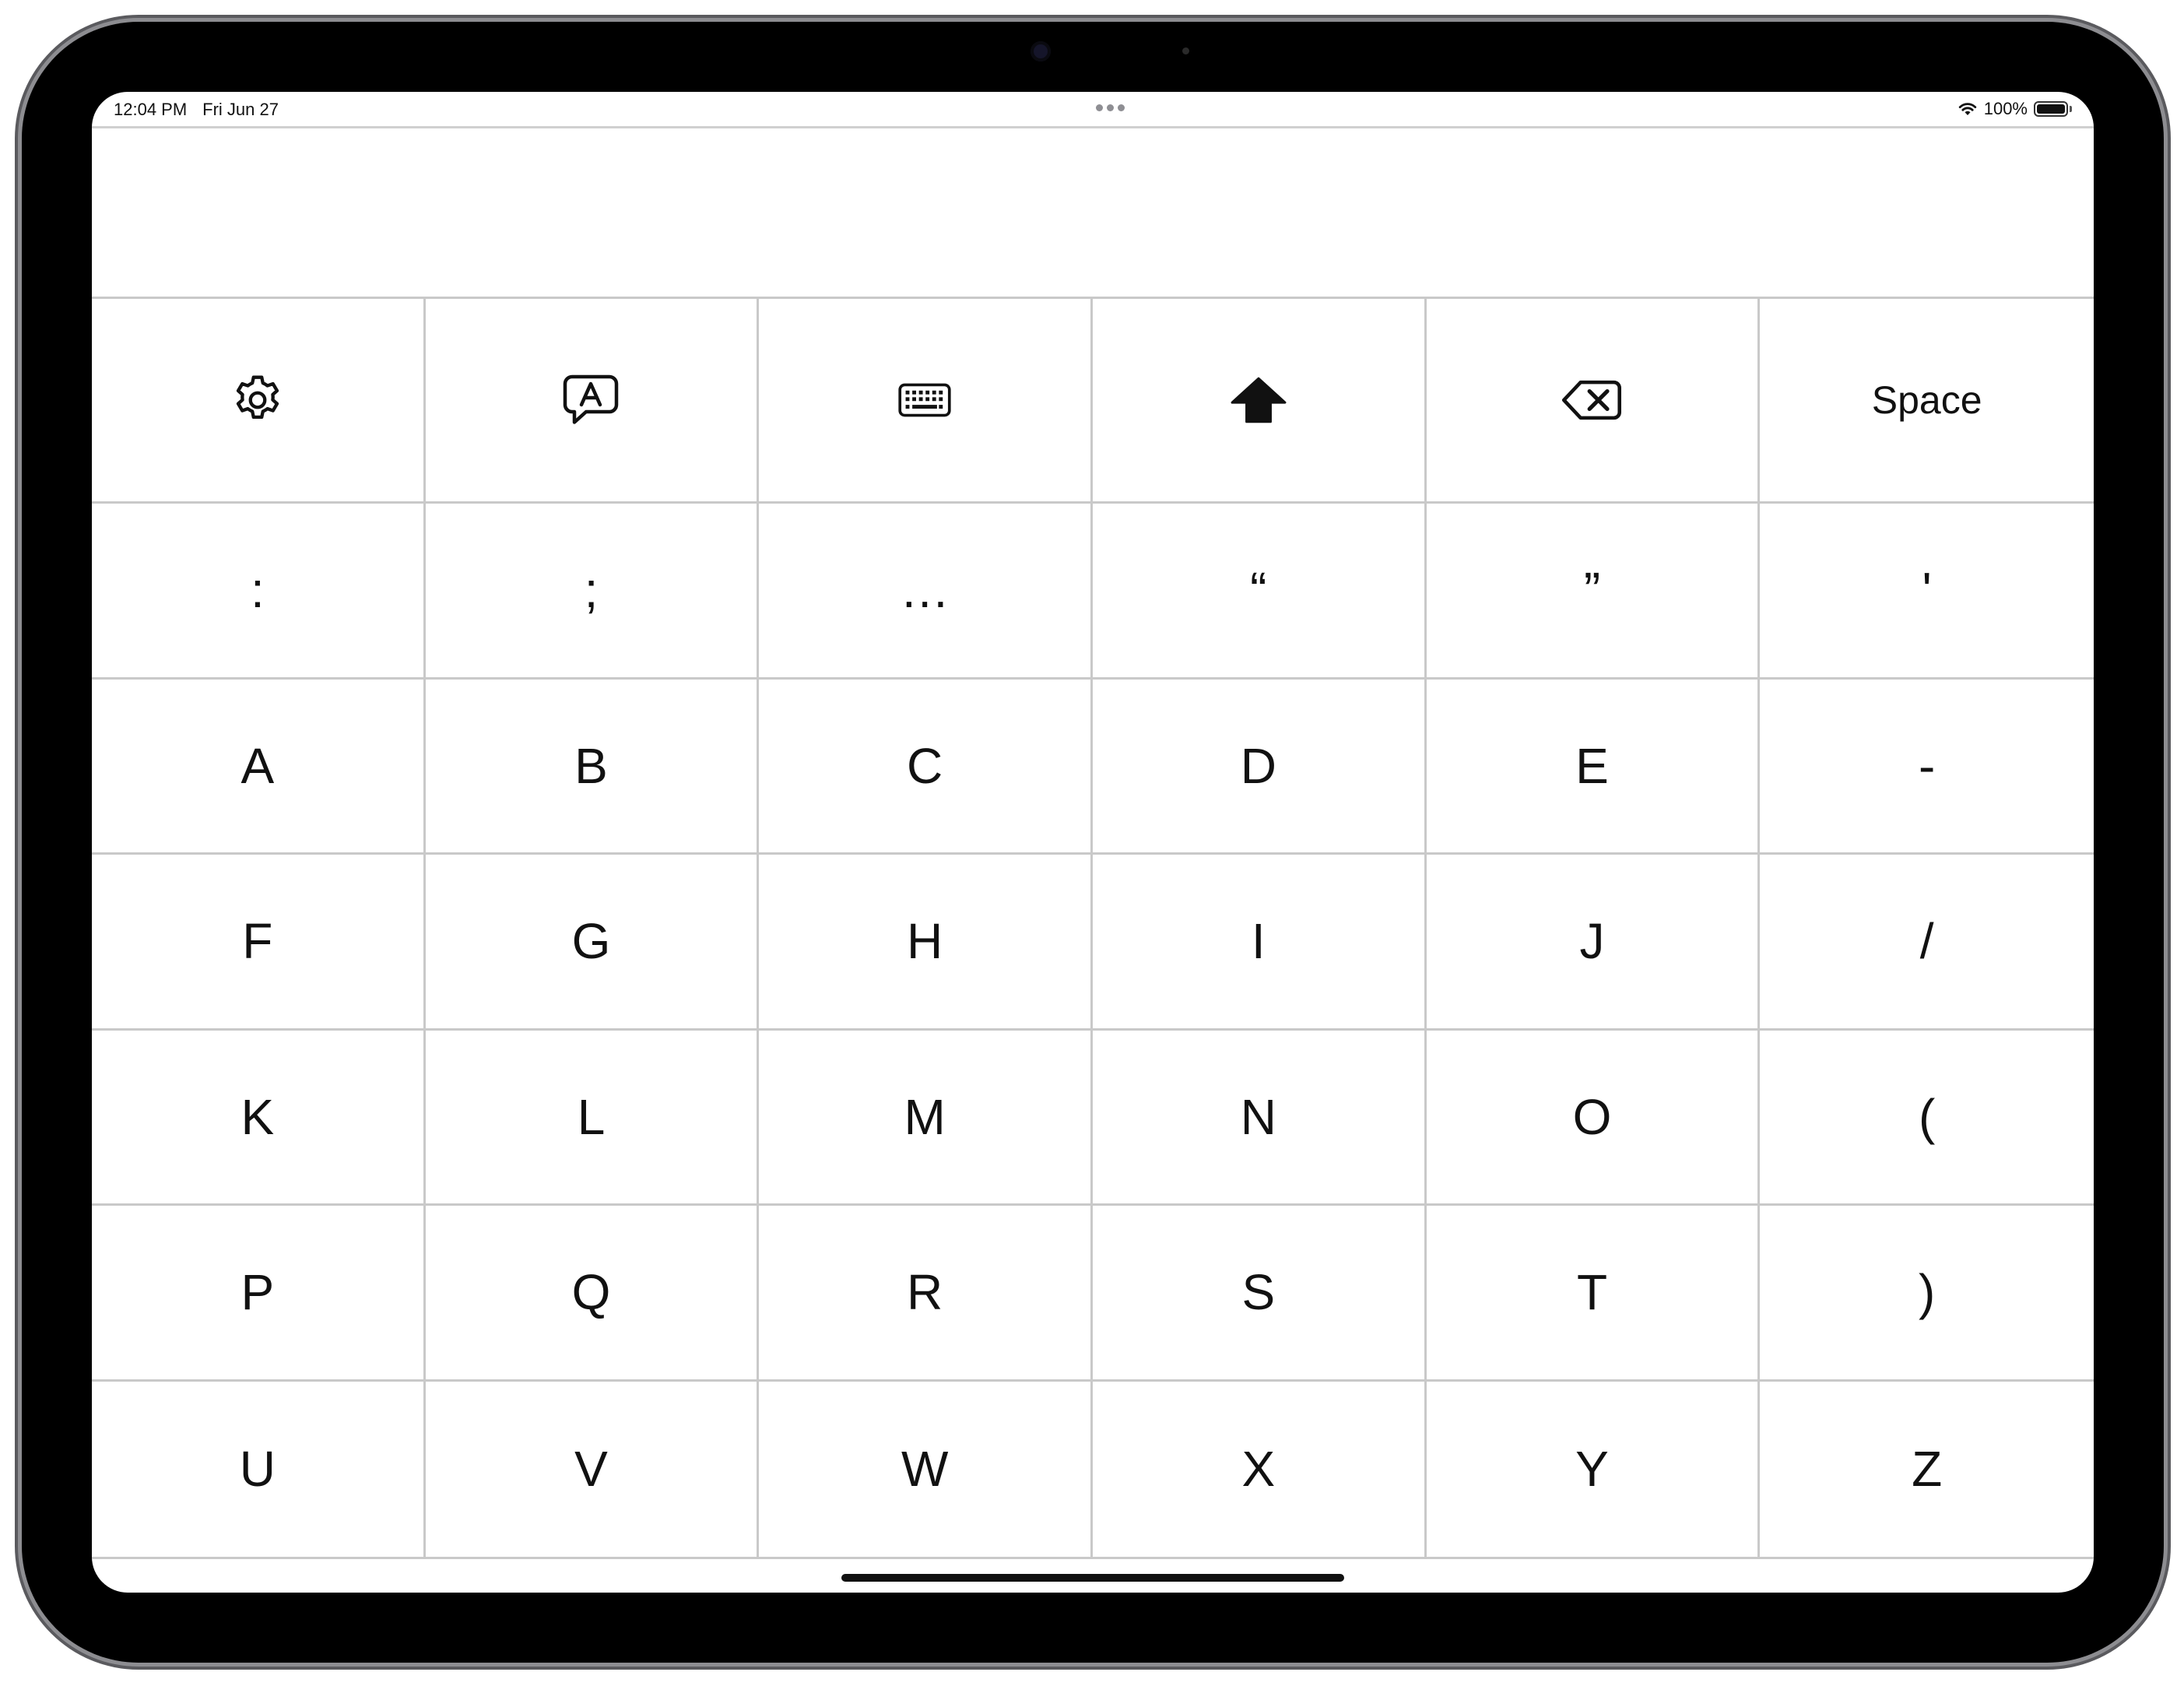 Image resolution: width=2184 pixels, height=1686 pixels. Describe the element at coordinates (592, 767) in the screenshot. I see `letter-key: B` at that location.